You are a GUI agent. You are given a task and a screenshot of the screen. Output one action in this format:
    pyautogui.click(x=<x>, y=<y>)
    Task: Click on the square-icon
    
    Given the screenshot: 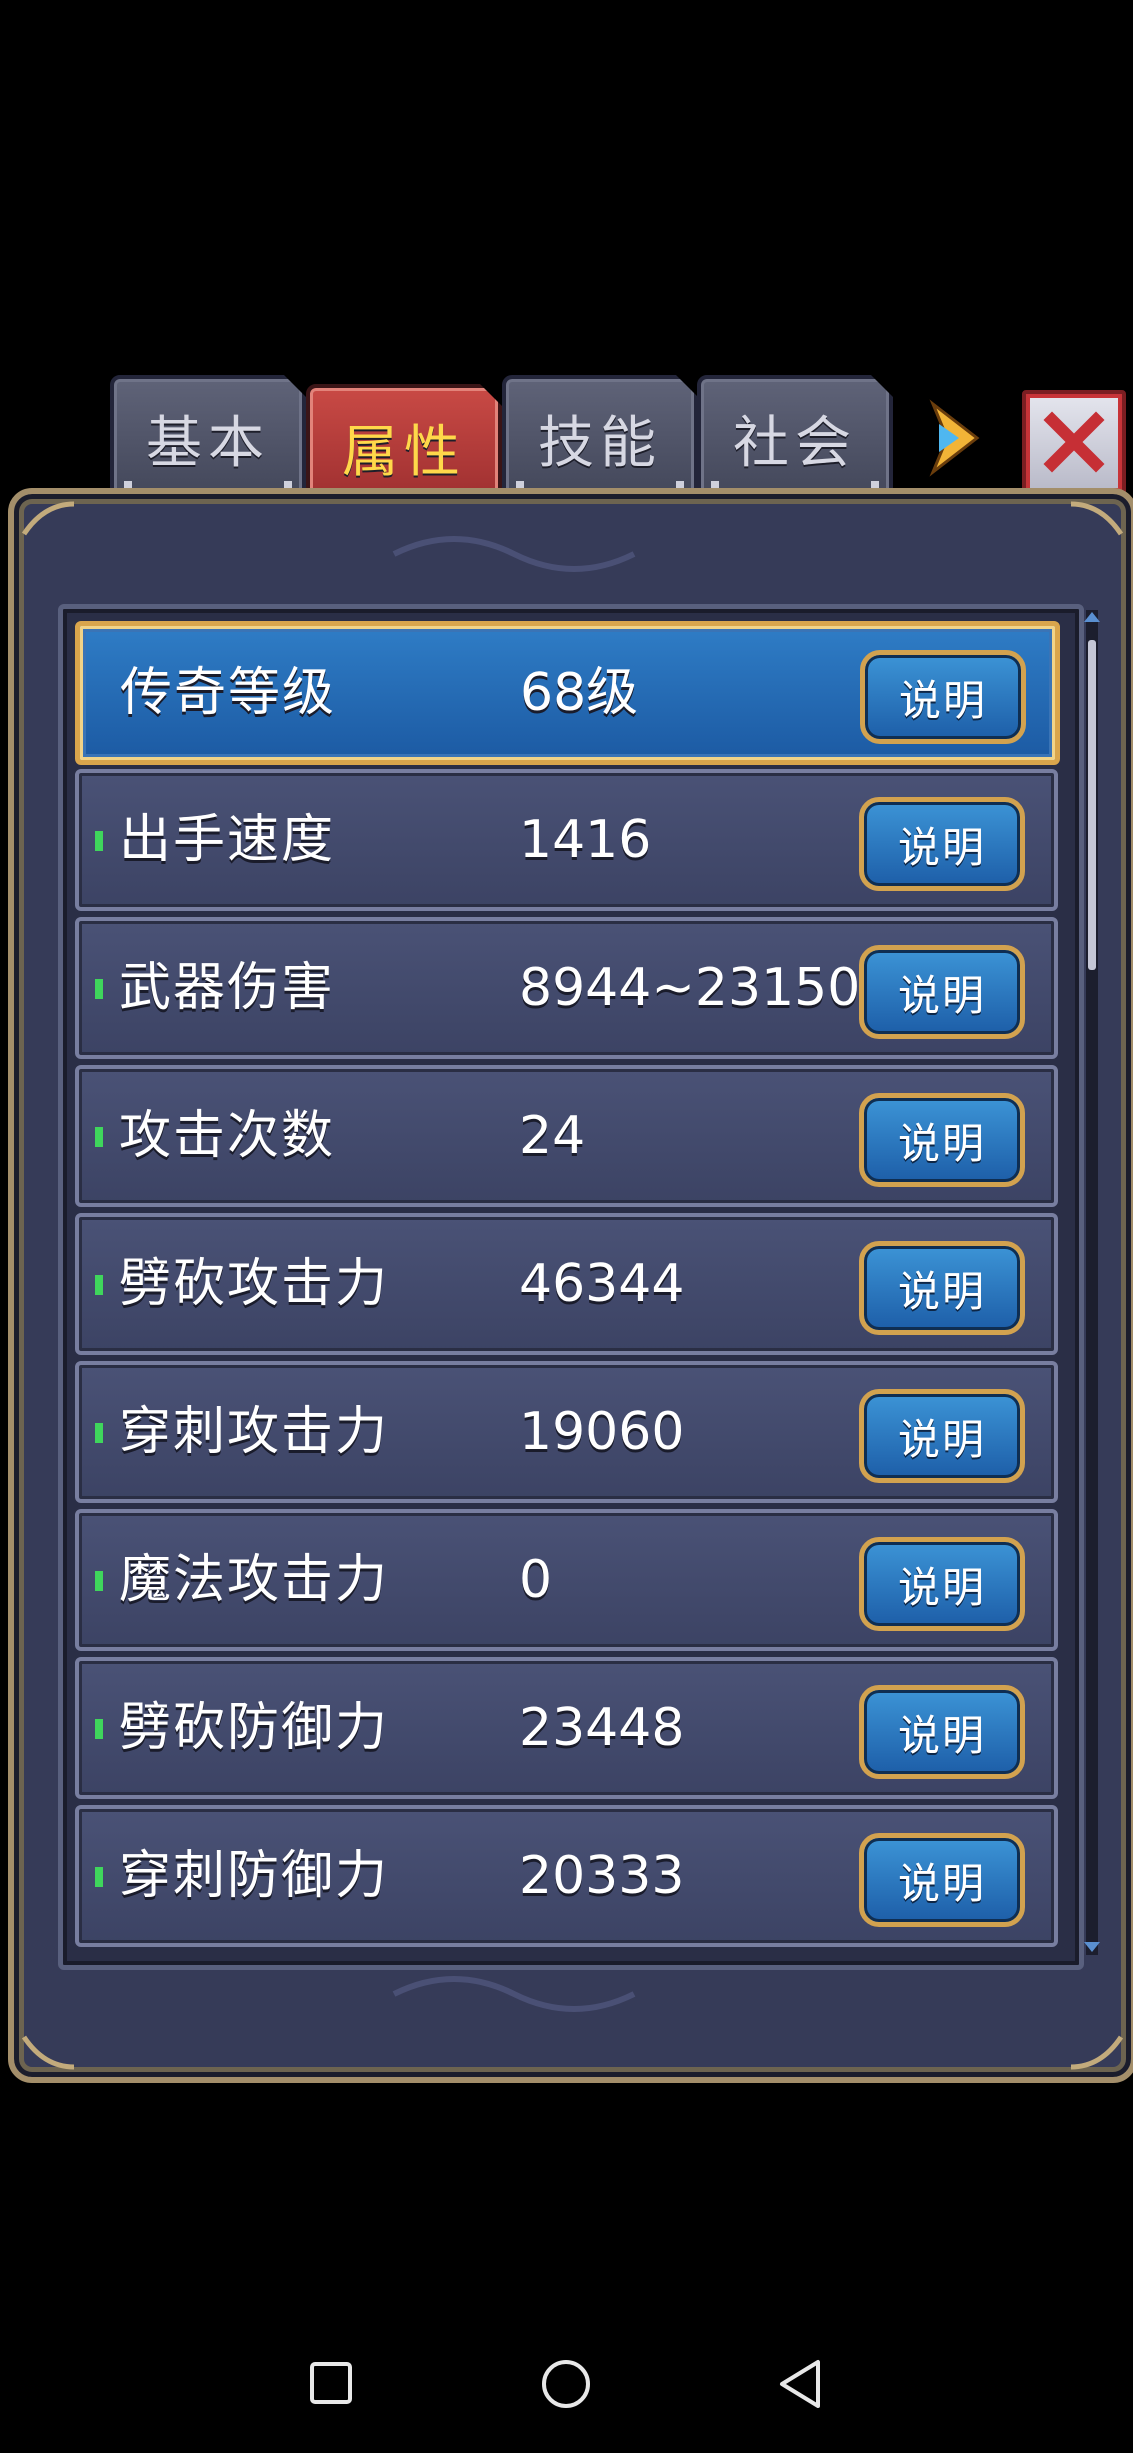 What is the action you would take?
    pyautogui.click(x=331, y=2383)
    